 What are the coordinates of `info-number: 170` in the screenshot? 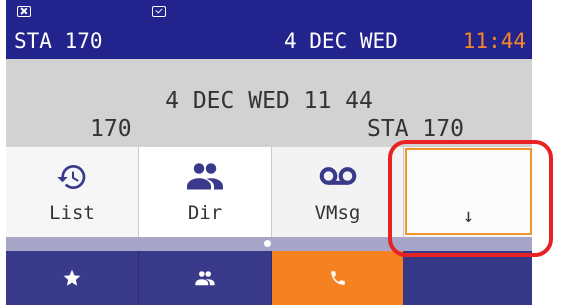 It's located at (111, 129).